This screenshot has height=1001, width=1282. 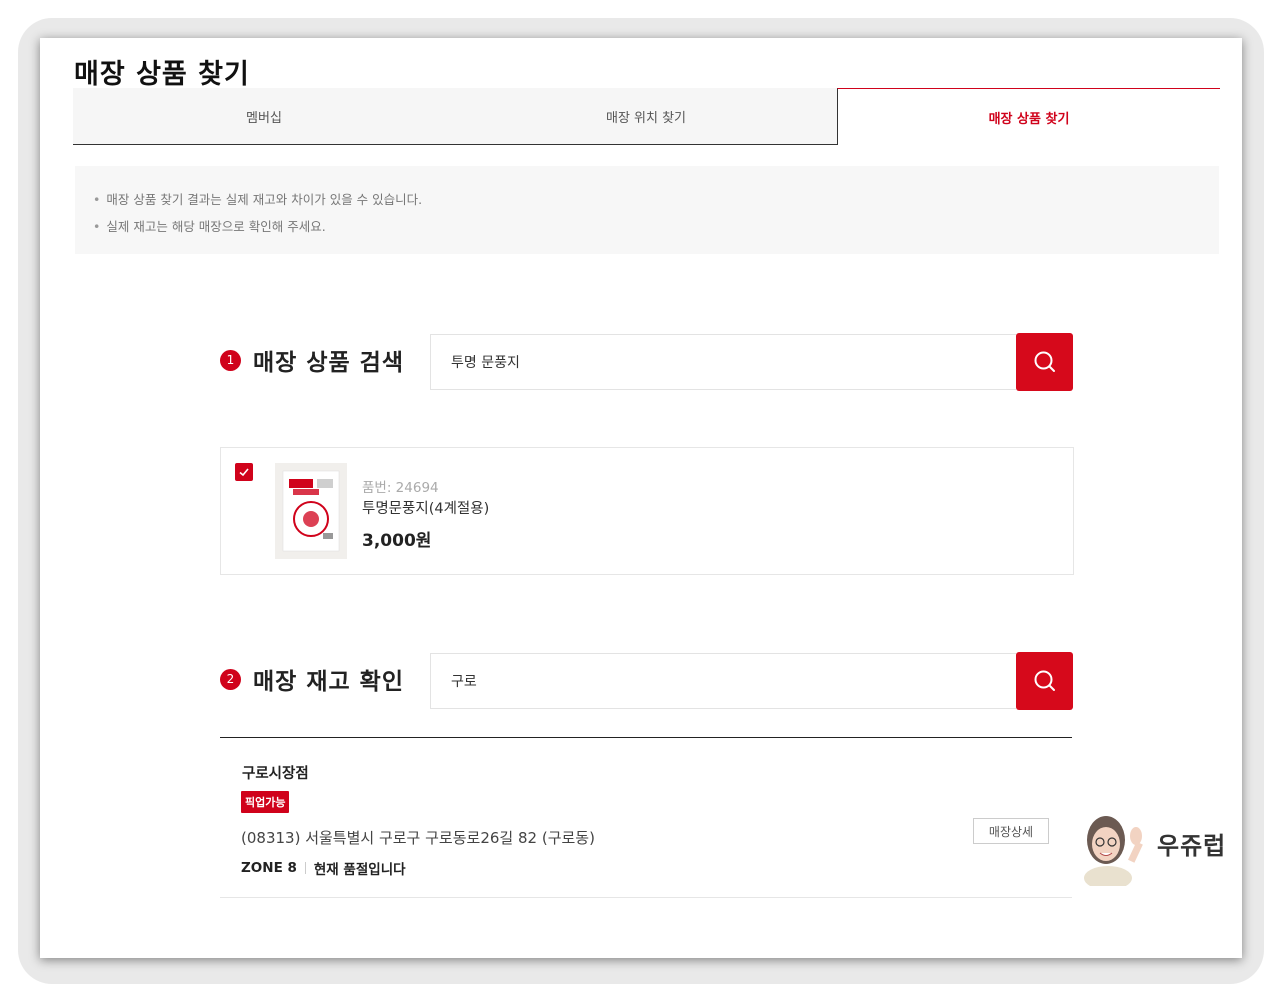 I want to click on result-divider, so click(x=646, y=737).